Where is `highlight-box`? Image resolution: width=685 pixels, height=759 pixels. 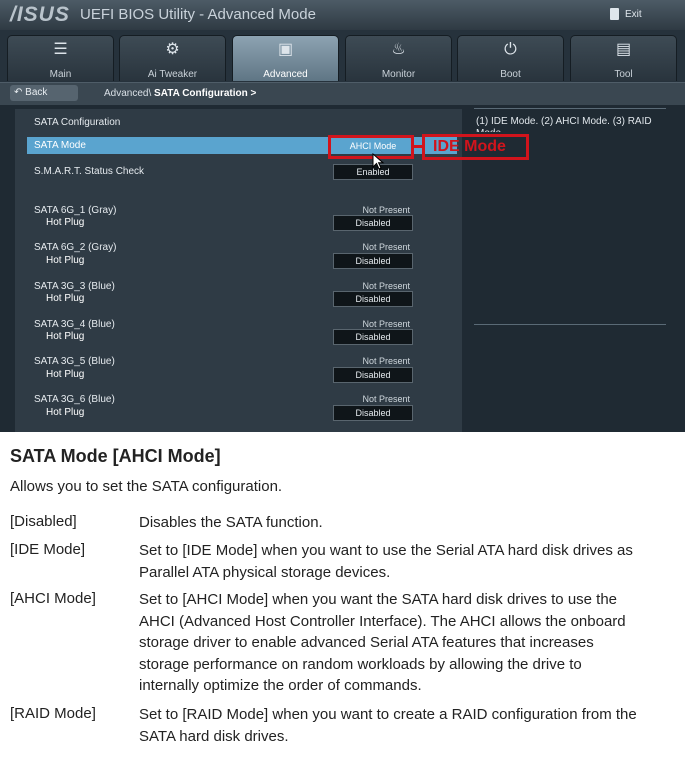 highlight-box is located at coordinates (371, 147).